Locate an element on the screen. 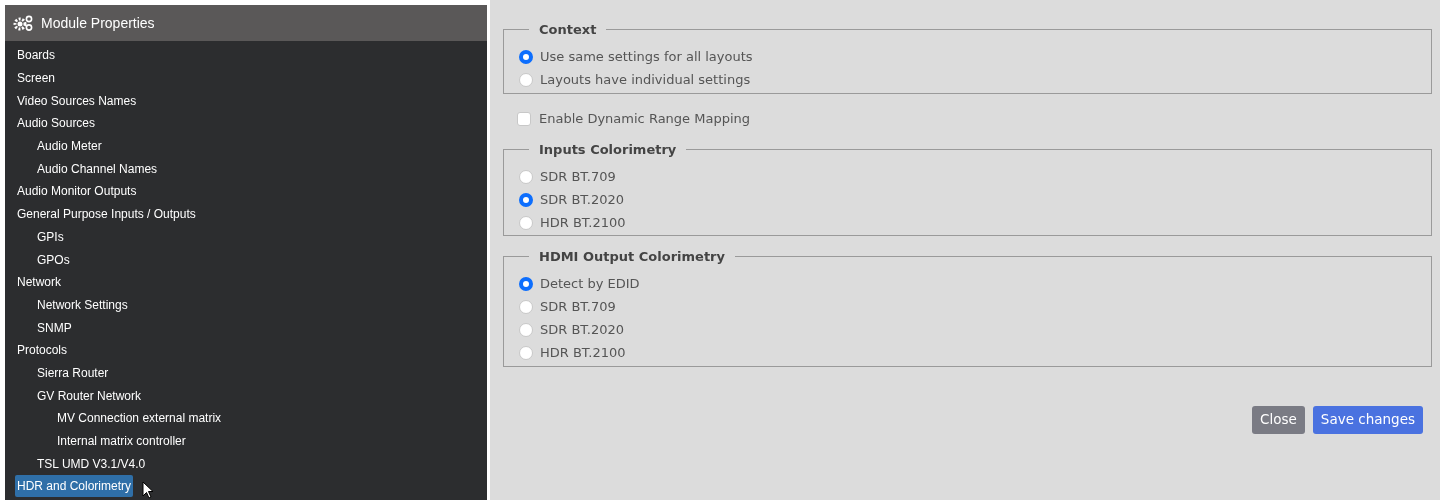 The width and height of the screenshot is (1440, 500). sidebar-item: Network Settings is located at coordinates (82, 304).